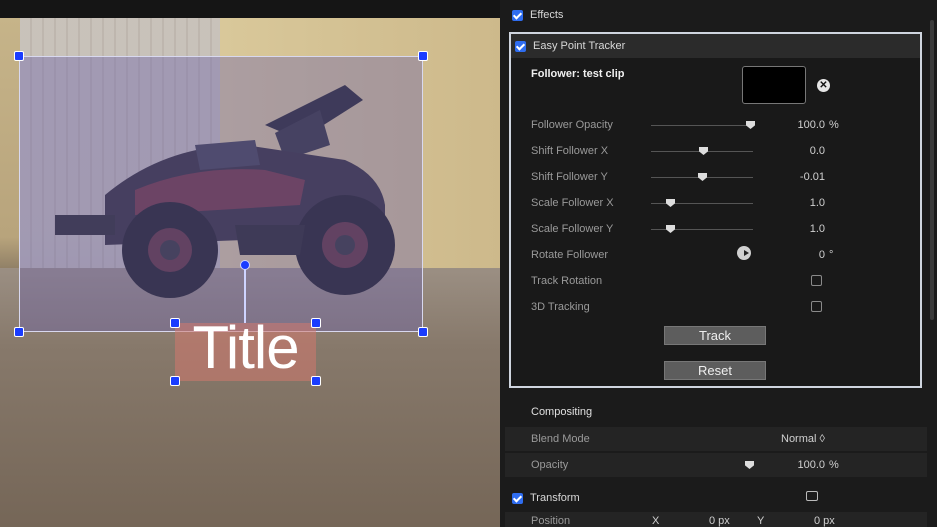 Image resolution: width=937 pixels, height=527 pixels. What do you see at coordinates (715, 46) in the screenshot?
I see `tracker-header: Easy Point Tracker` at bounding box center [715, 46].